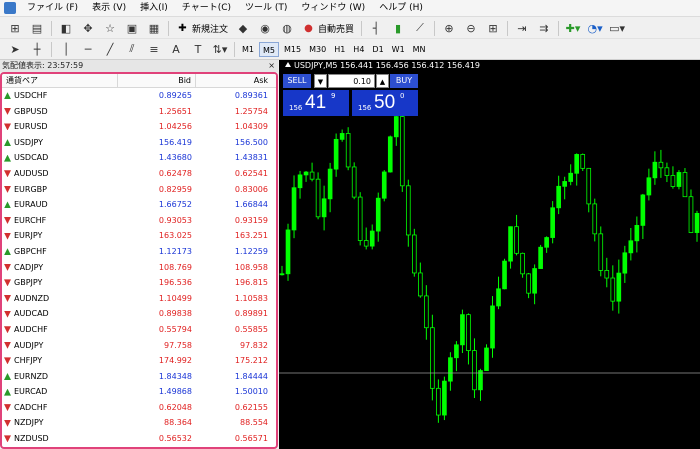  Describe the element at coordinates (139, 408) in the screenshot. I see `market-watch-row: CADCHF 0.62048 0.62155` at that location.